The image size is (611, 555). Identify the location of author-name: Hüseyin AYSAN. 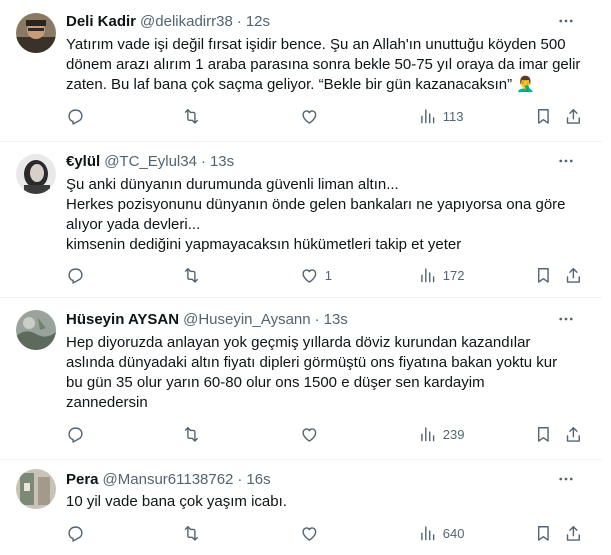
(122, 319).